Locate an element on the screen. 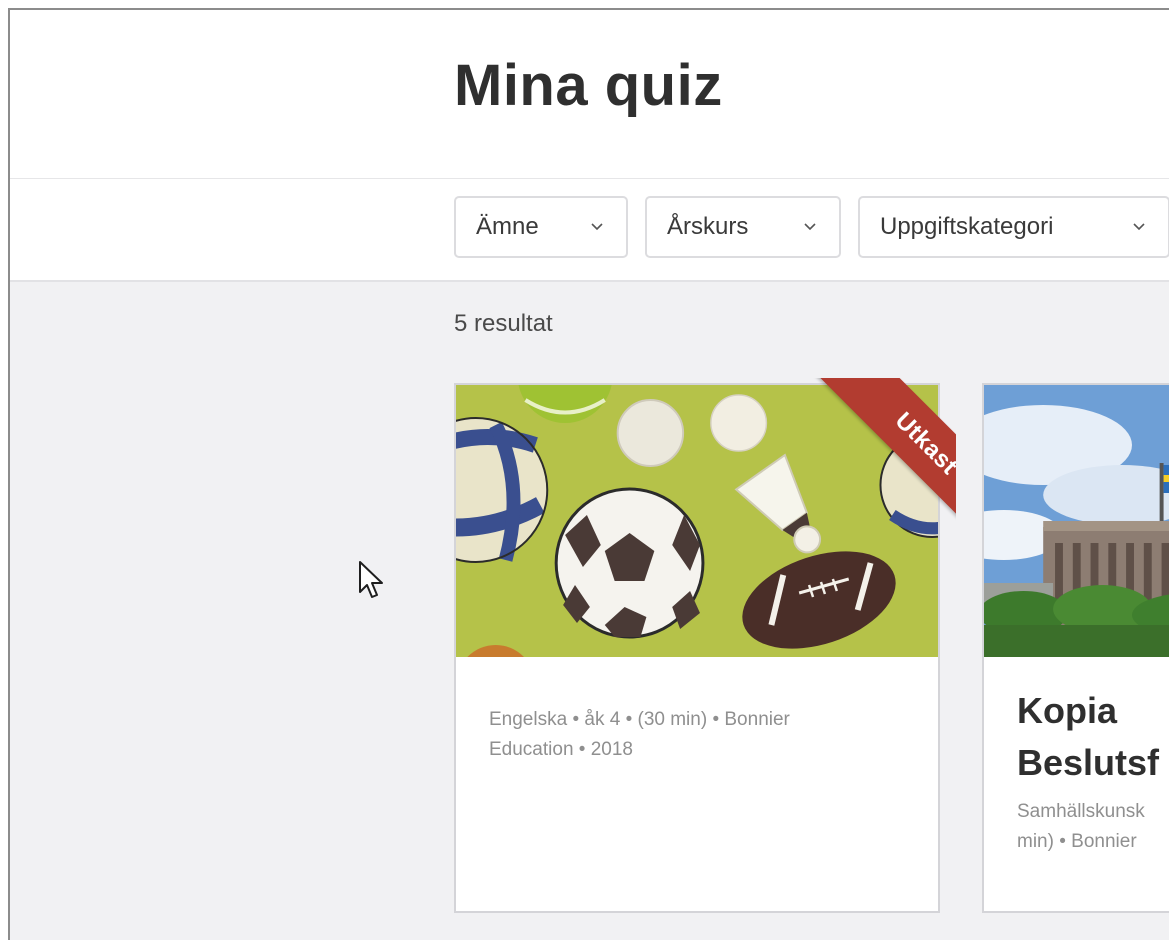 The image size is (1169, 940). quiz-card-title: Kopia Beslutsf is located at coordinates (1093, 737).